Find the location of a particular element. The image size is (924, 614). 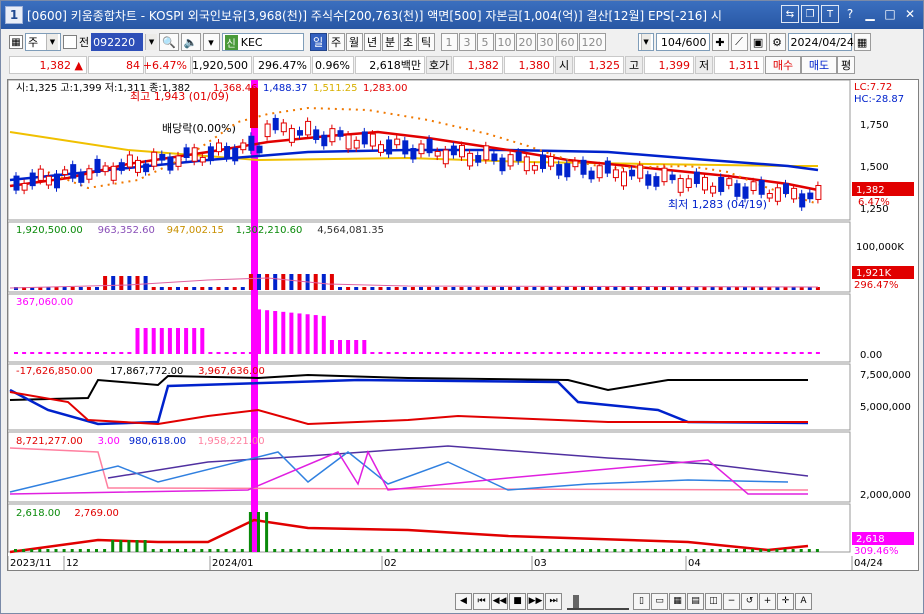

buy-button: 매수 is located at coordinates (783, 65).